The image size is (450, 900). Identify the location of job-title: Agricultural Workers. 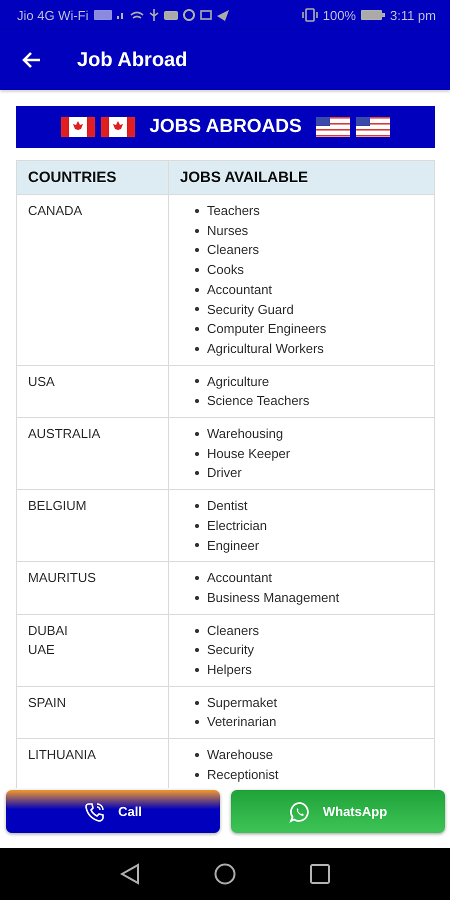
(265, 349).